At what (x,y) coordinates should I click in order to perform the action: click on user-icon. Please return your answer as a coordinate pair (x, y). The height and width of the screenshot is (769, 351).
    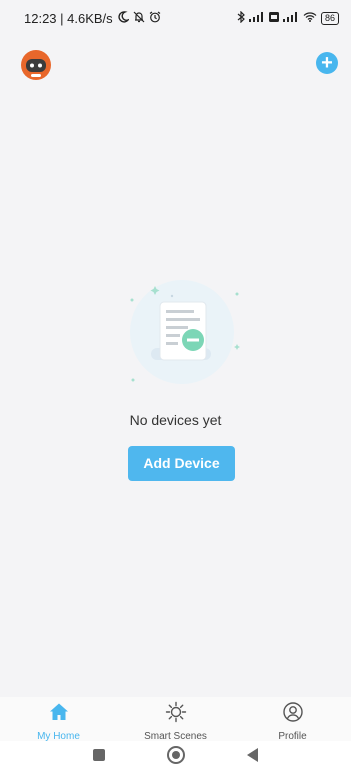
    Looking at the image, I should click on (293, 714).